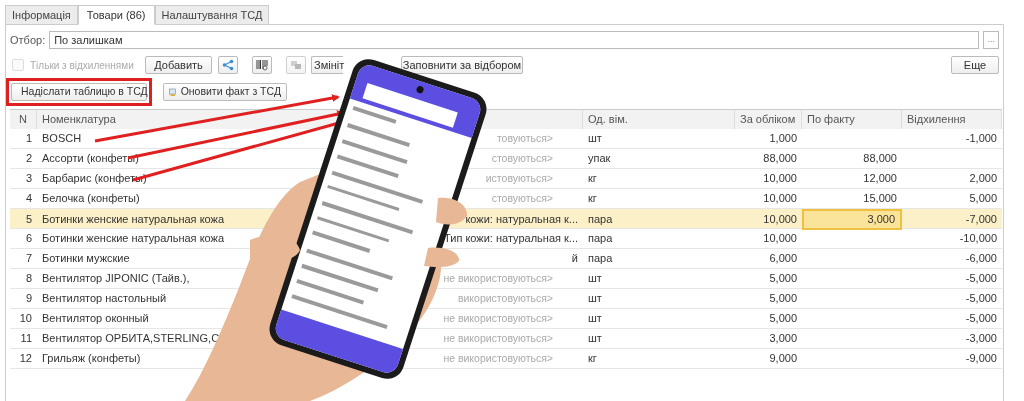 The width and height of the screenshot is (1024, 401). Describe the element at coordinates (327, 65) in the screenshot. I see `toolbar-button: Змініт` at that location.